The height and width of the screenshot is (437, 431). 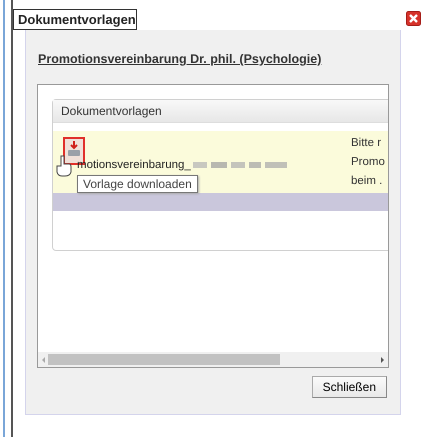 What do you see at coordinates (64, 166) in the screenshot?
I see `hand-cursor-icon` at bounding box center [64, 166].